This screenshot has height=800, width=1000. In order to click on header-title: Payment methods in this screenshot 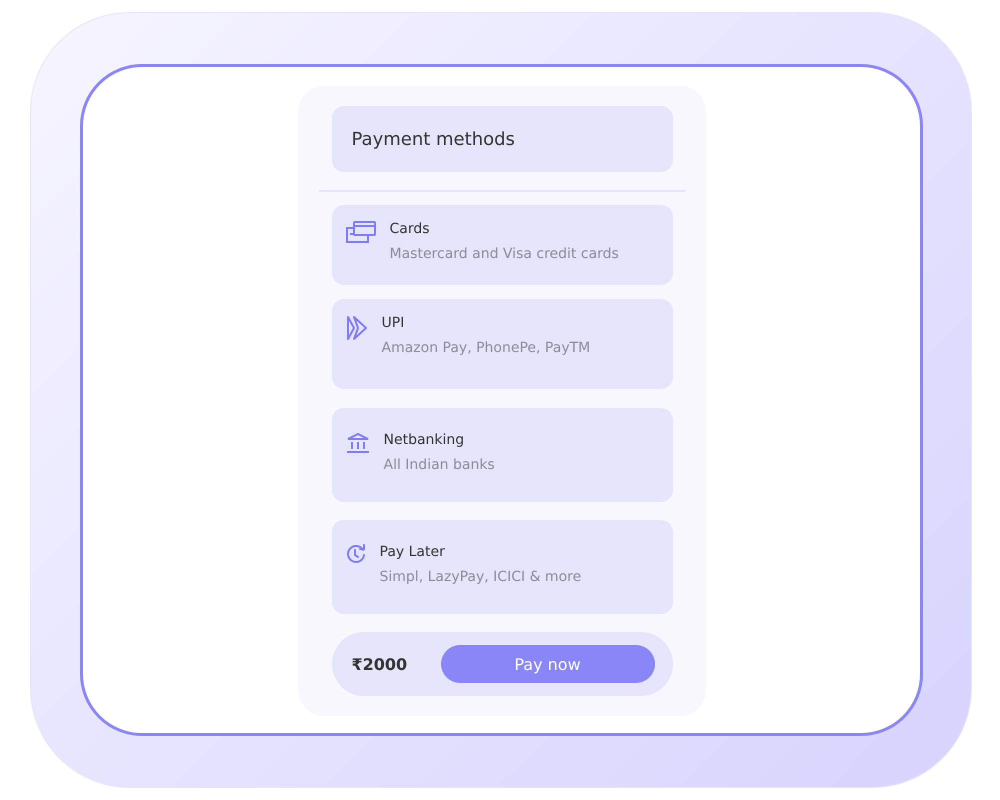, I will do `click(502, 139)`.